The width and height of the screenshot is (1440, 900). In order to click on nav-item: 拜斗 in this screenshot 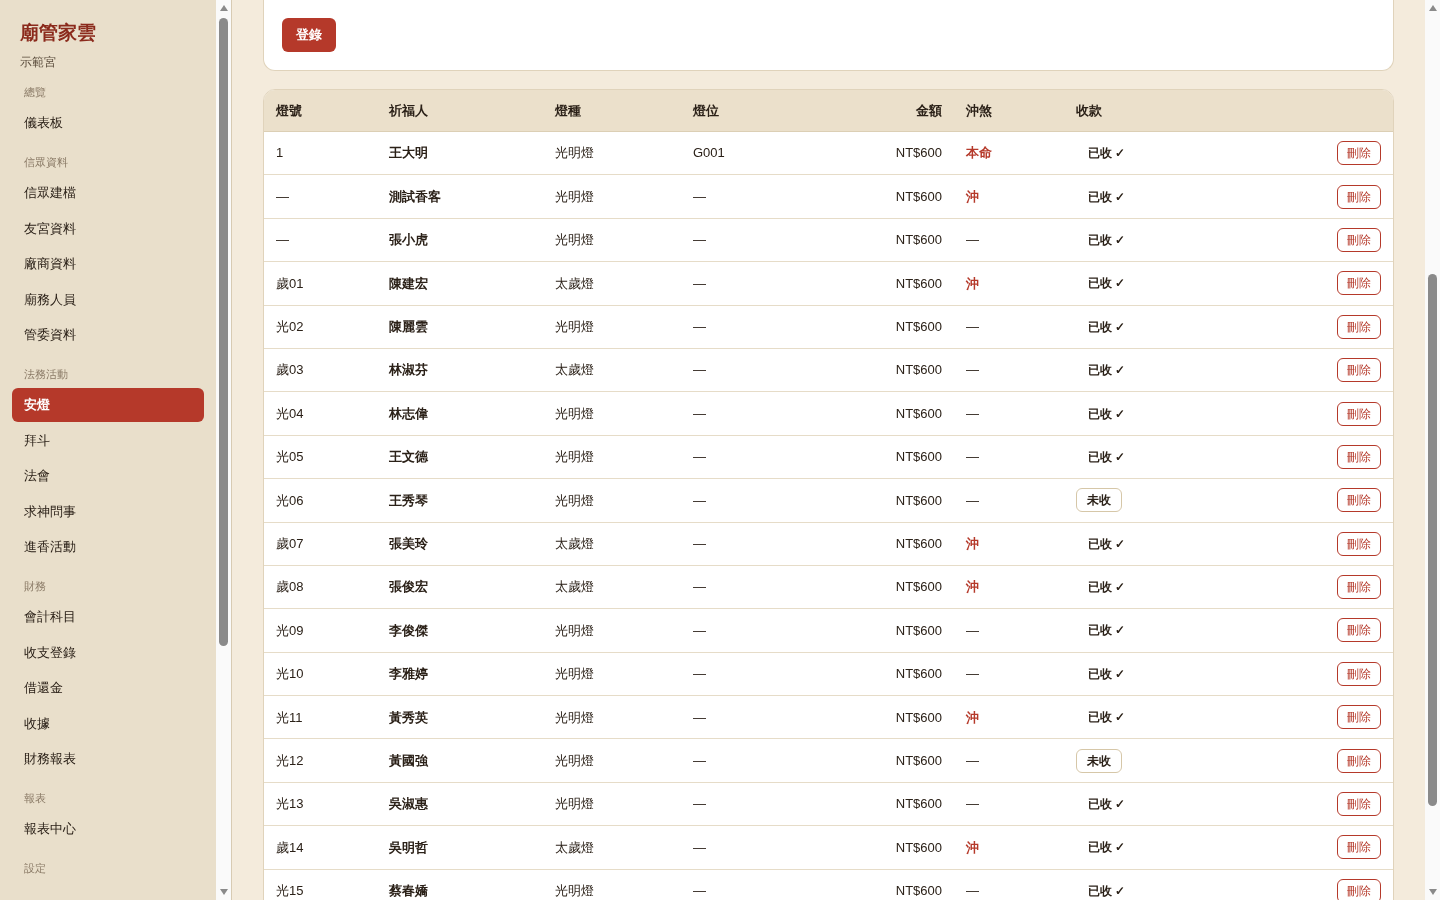, I will do `click(108, 440)`.